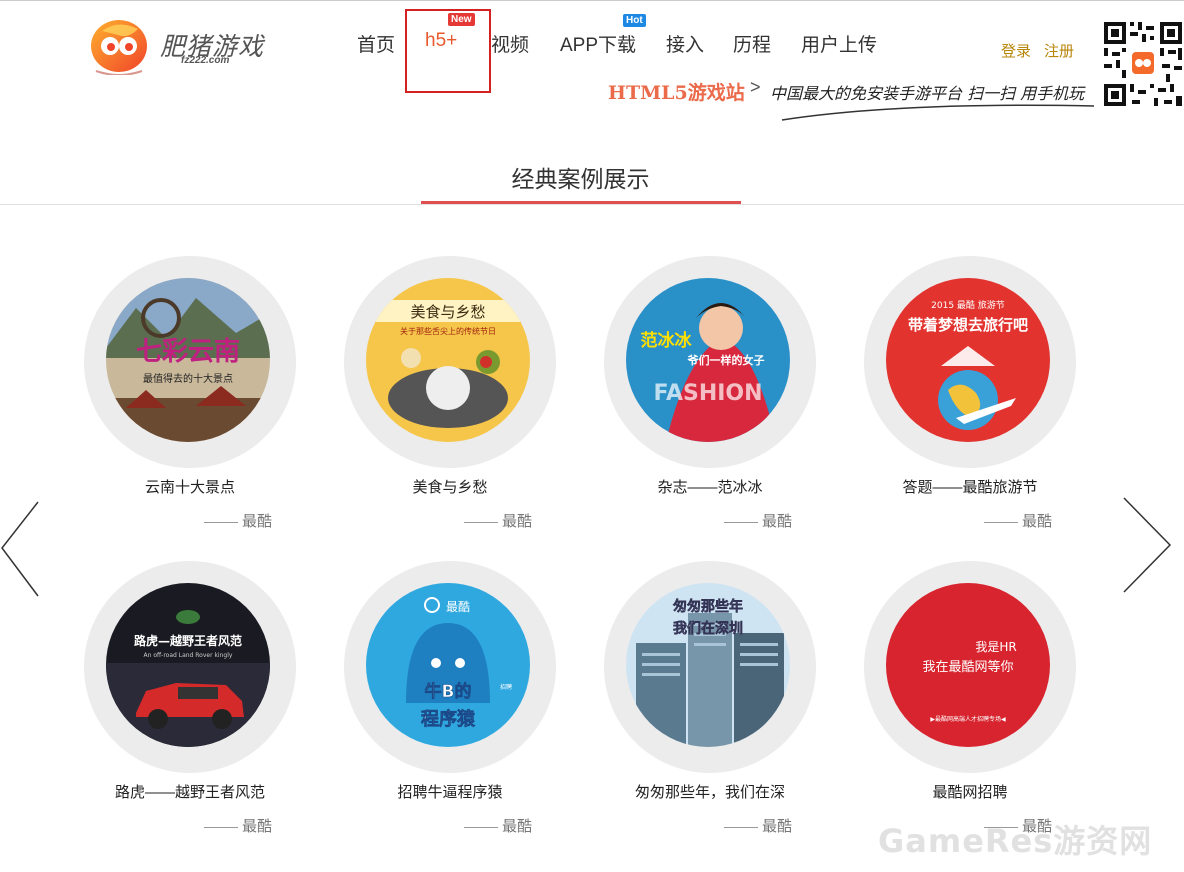 The width and height of the screenshot is (1184, 872). I want to click on case-thumbnail: 七彩云南 最值得去的十大景点, so click(188, 360).